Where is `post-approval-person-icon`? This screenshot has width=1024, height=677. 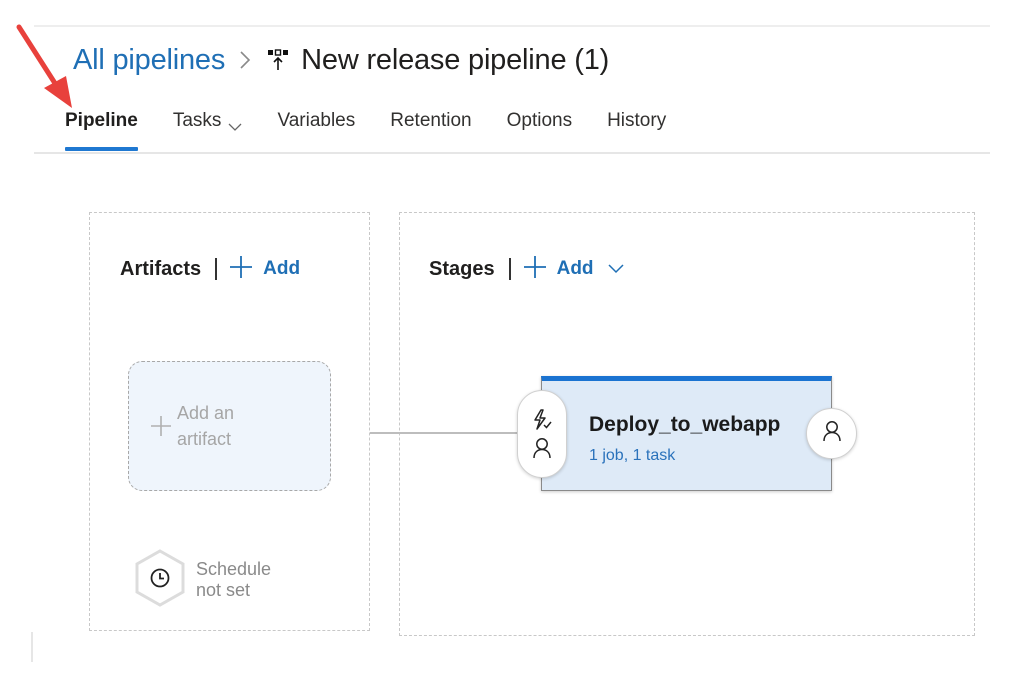
post-approval-person-icon is located at coordinates (832, 433).